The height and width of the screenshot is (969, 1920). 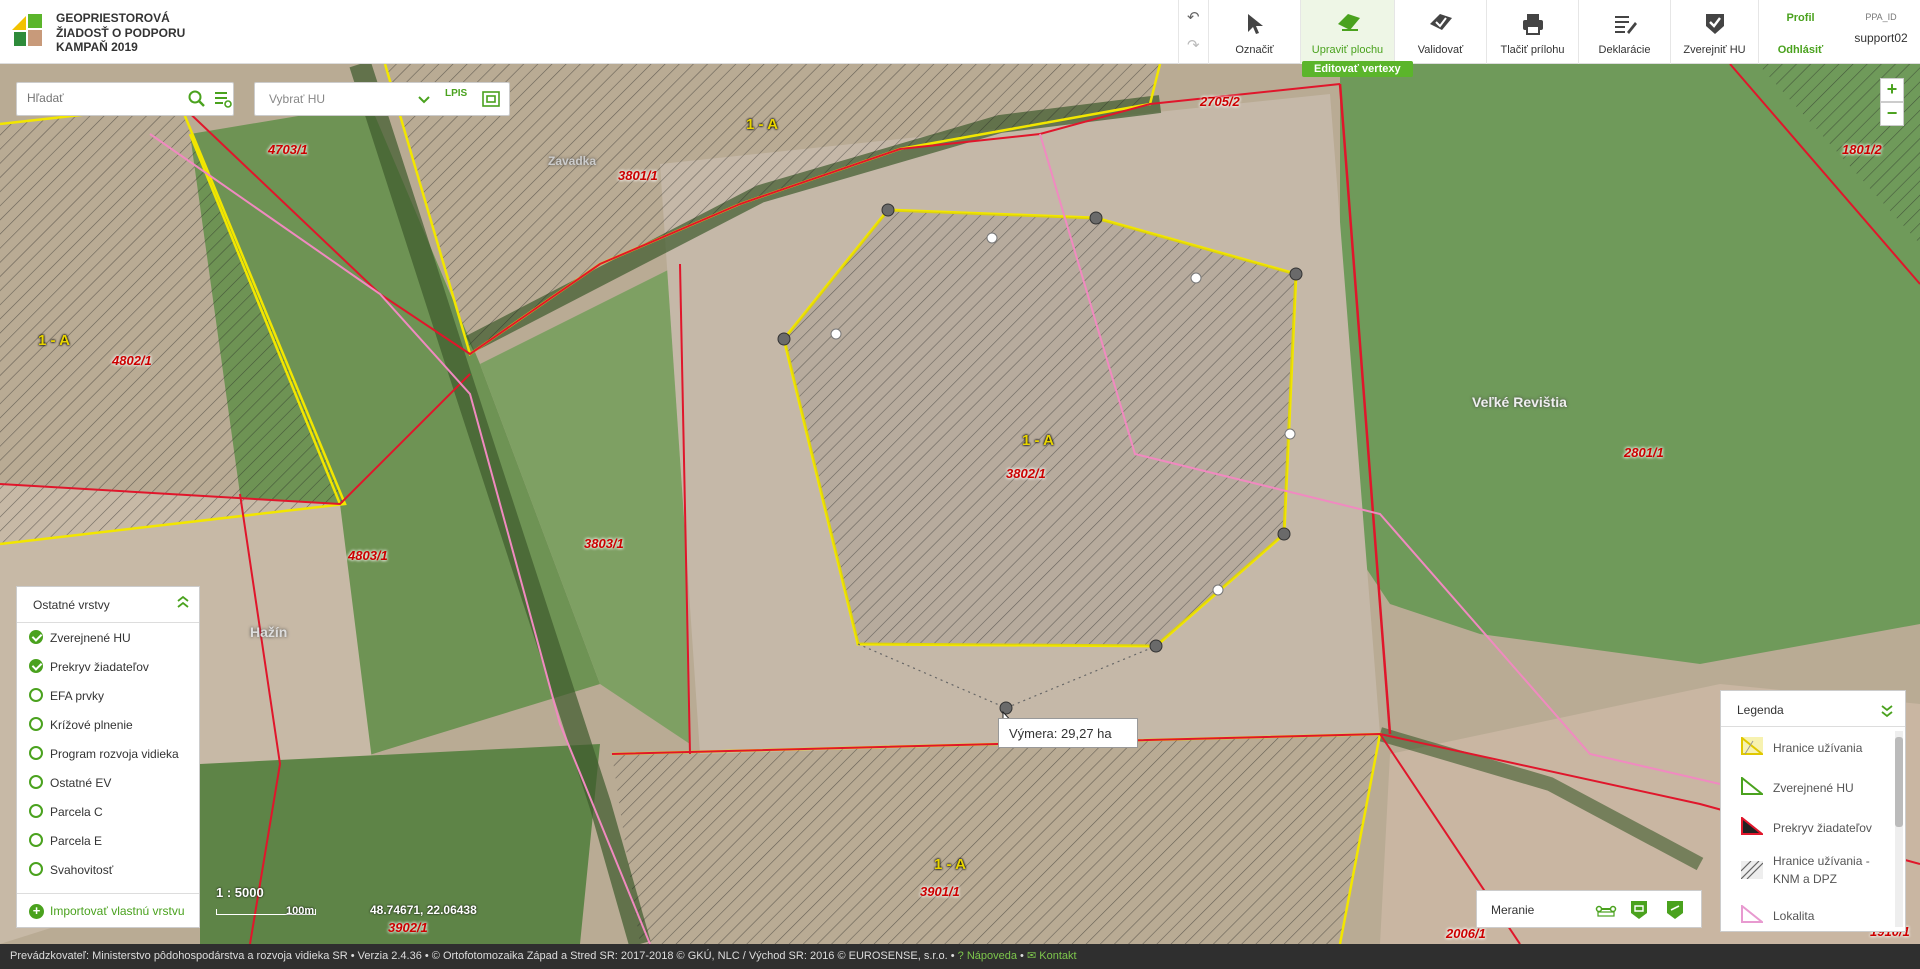 I want to click on plus-icon: +, so click(x=36, y=911).